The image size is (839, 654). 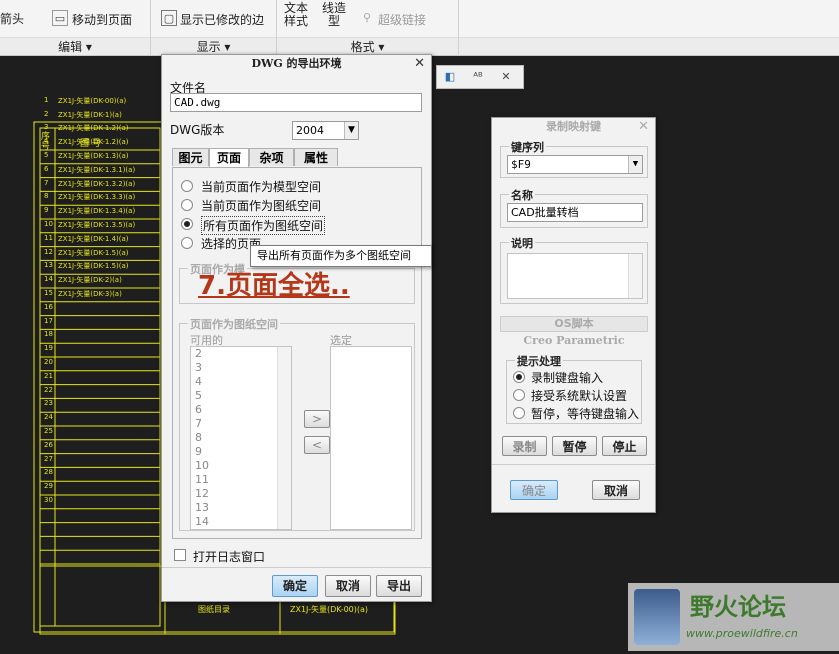 I want to click on description-frame: 说明, so click(x=574, y=269).